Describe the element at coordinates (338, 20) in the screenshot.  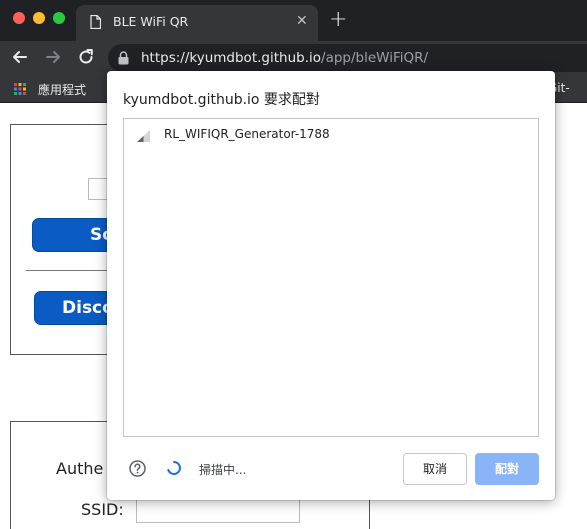
I see `new-tab-icon: +` at that location.